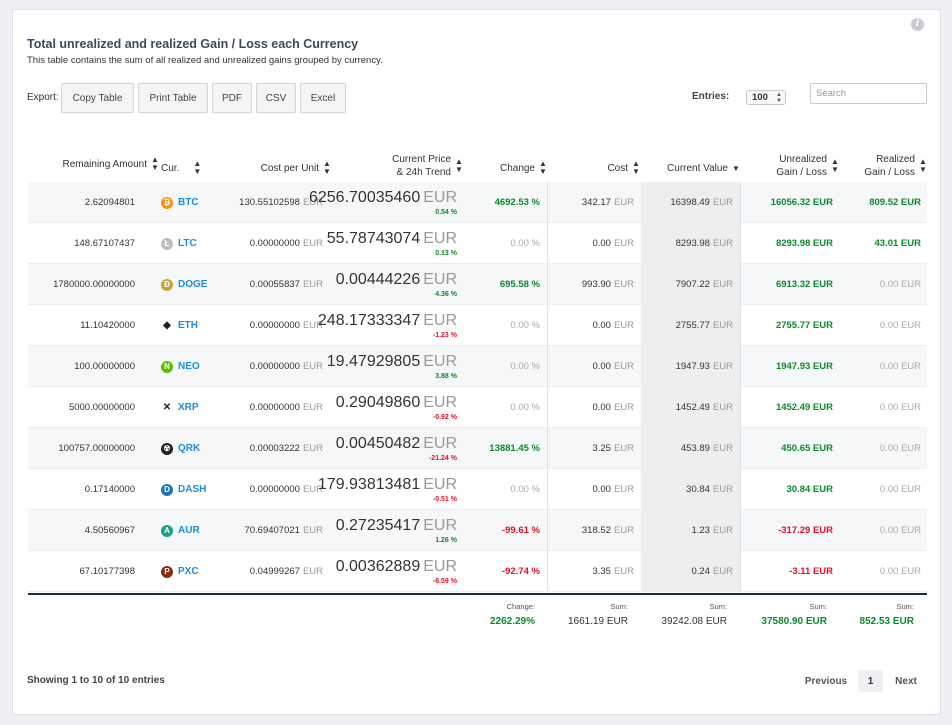 This screenshot has height=725, width=952. I want to click on ripple-icon: ✕, so click(167, 407).